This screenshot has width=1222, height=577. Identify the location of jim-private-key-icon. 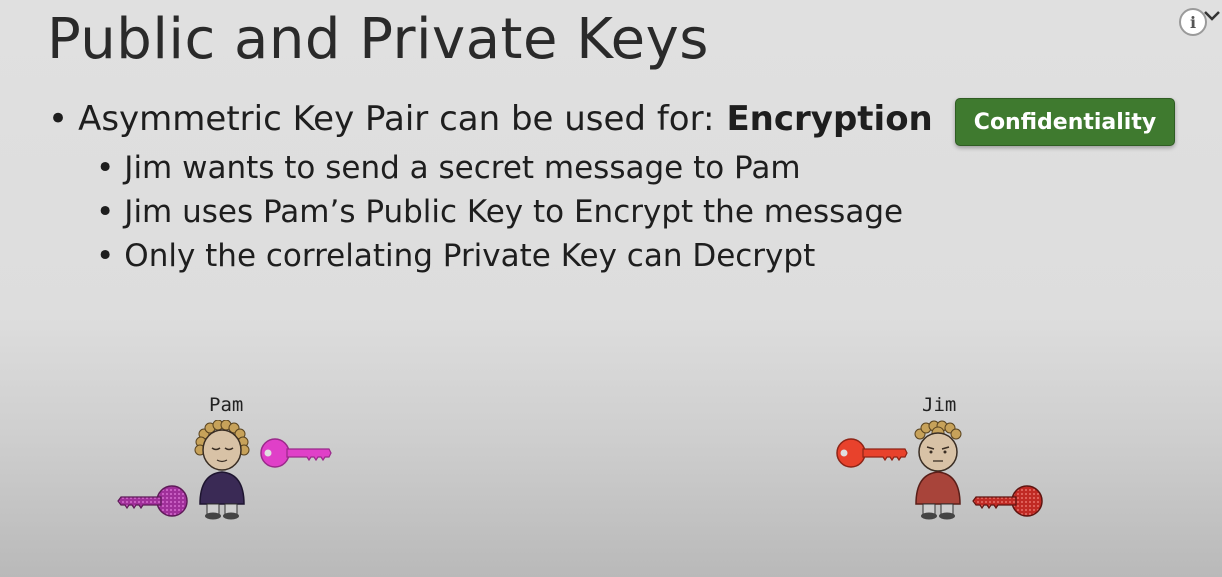
(1007, 501).